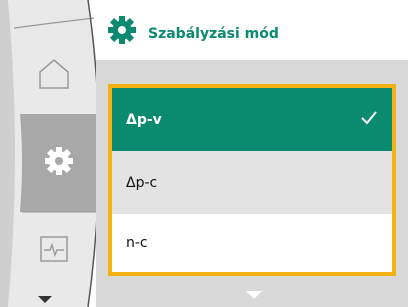  What do you see at coordinates (54, 249) in the screenshot?
I see `pulse-icon` at bounding box center [54, 249].